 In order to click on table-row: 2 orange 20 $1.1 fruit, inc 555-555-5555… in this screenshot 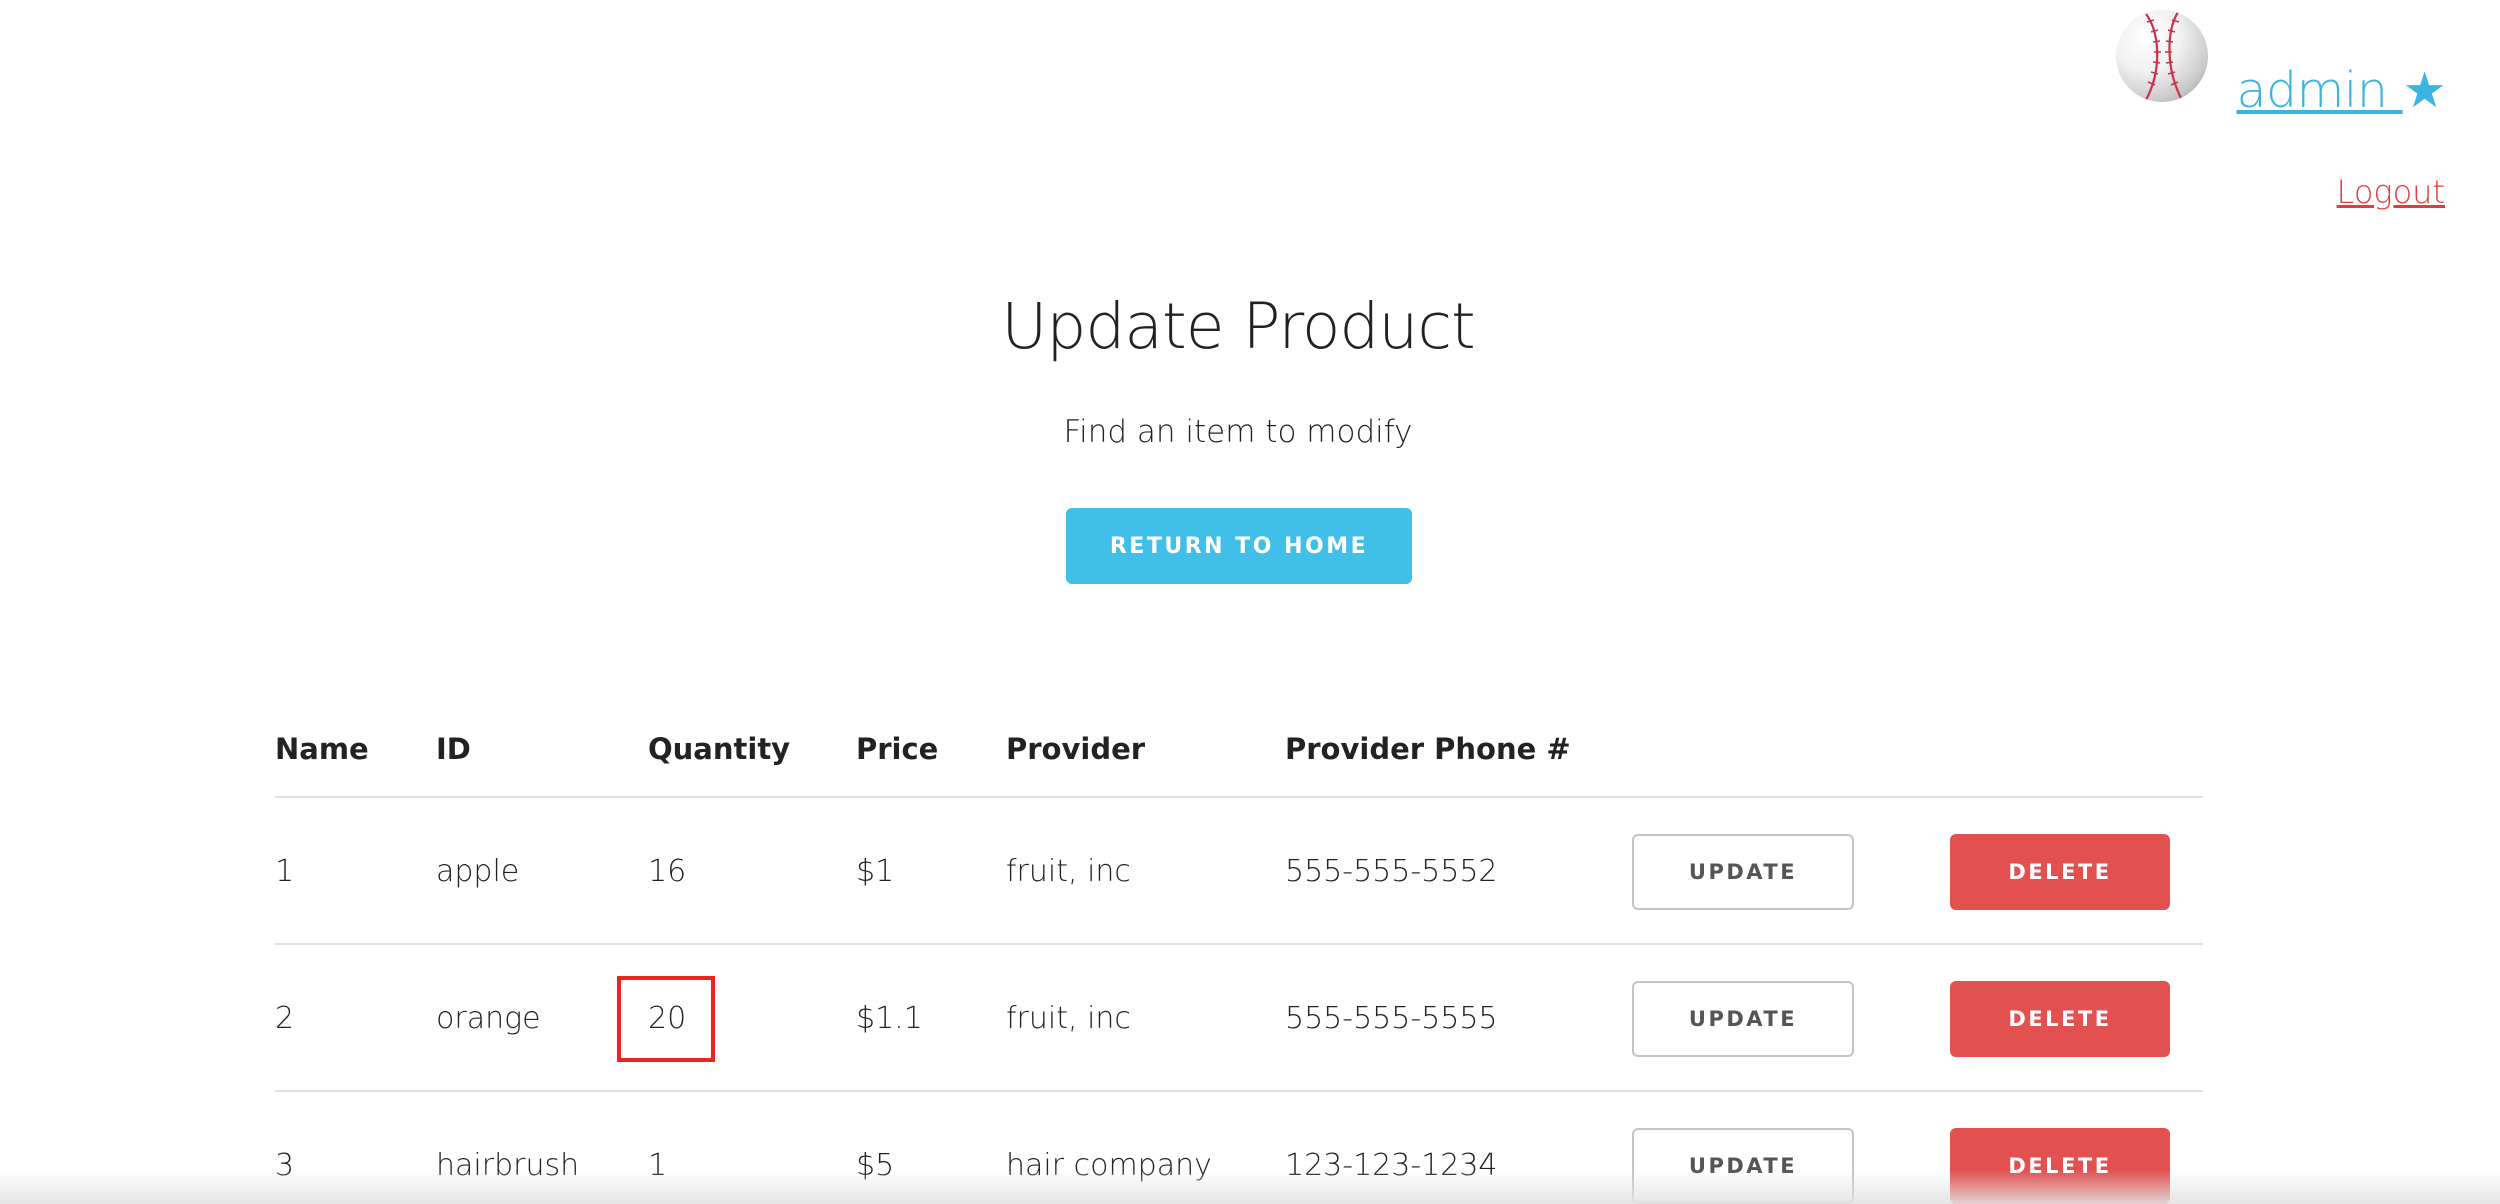, I will do `click(1239, 1018)`.